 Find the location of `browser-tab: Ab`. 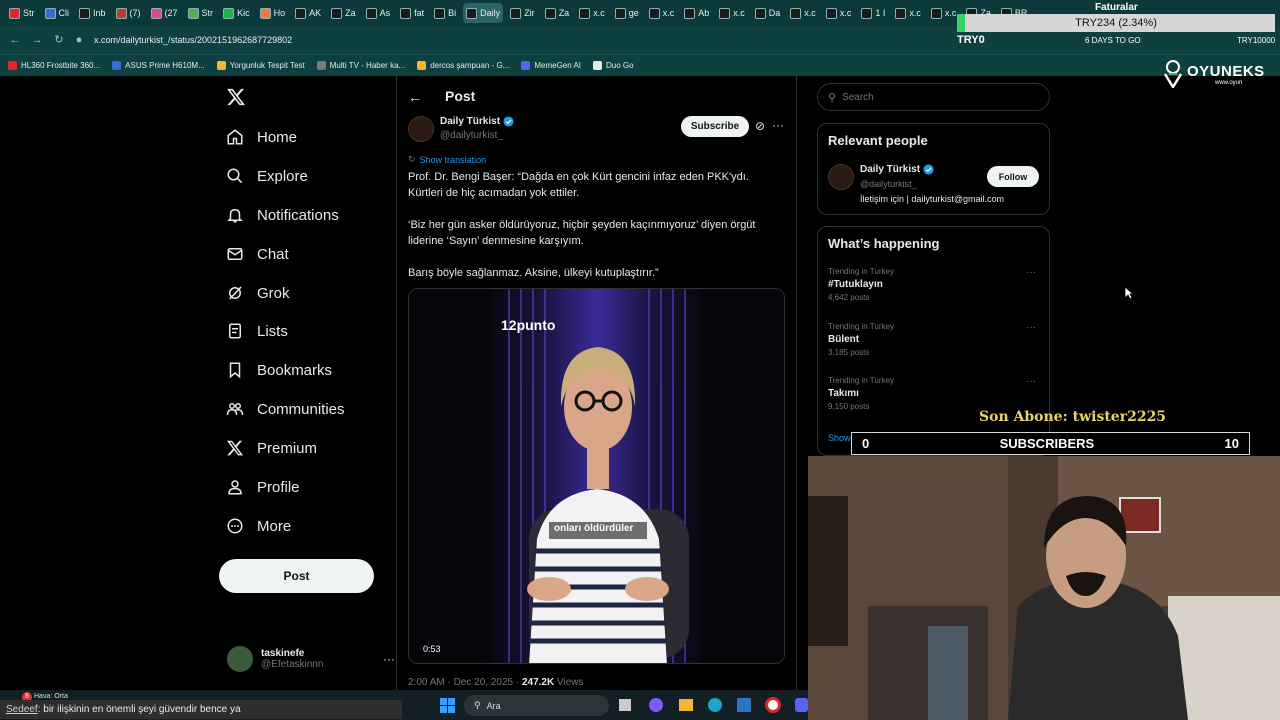

browser-tab: Ab is located at coordinates (696, 13).